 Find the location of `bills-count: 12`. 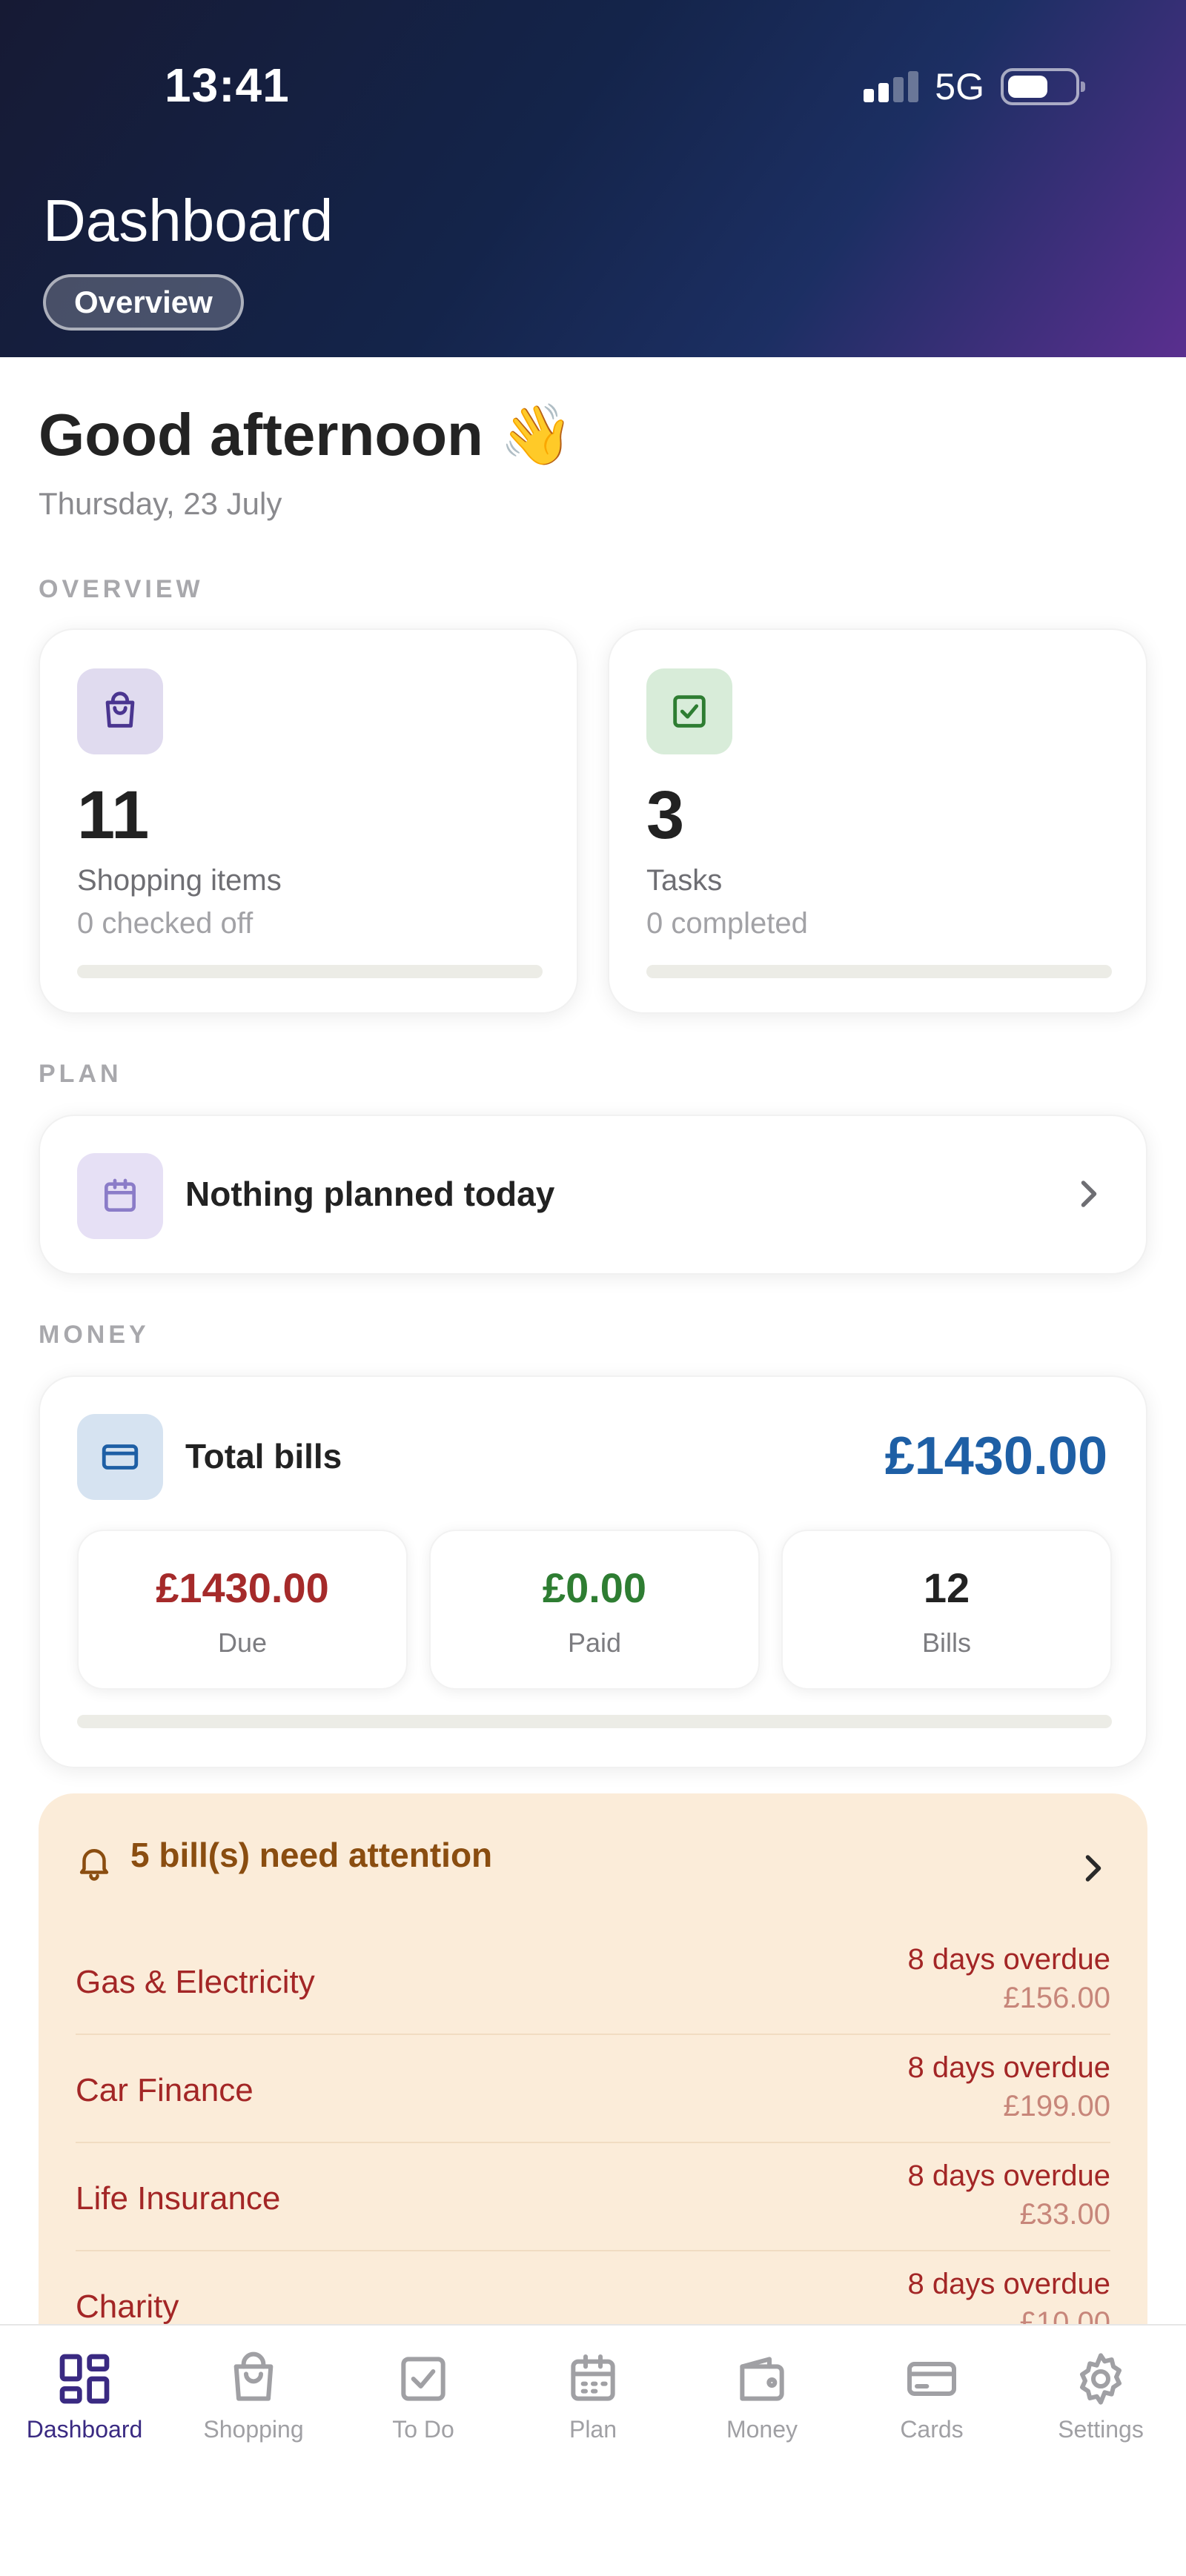

bills-count: 12 is located at coordinates (946, 1587).